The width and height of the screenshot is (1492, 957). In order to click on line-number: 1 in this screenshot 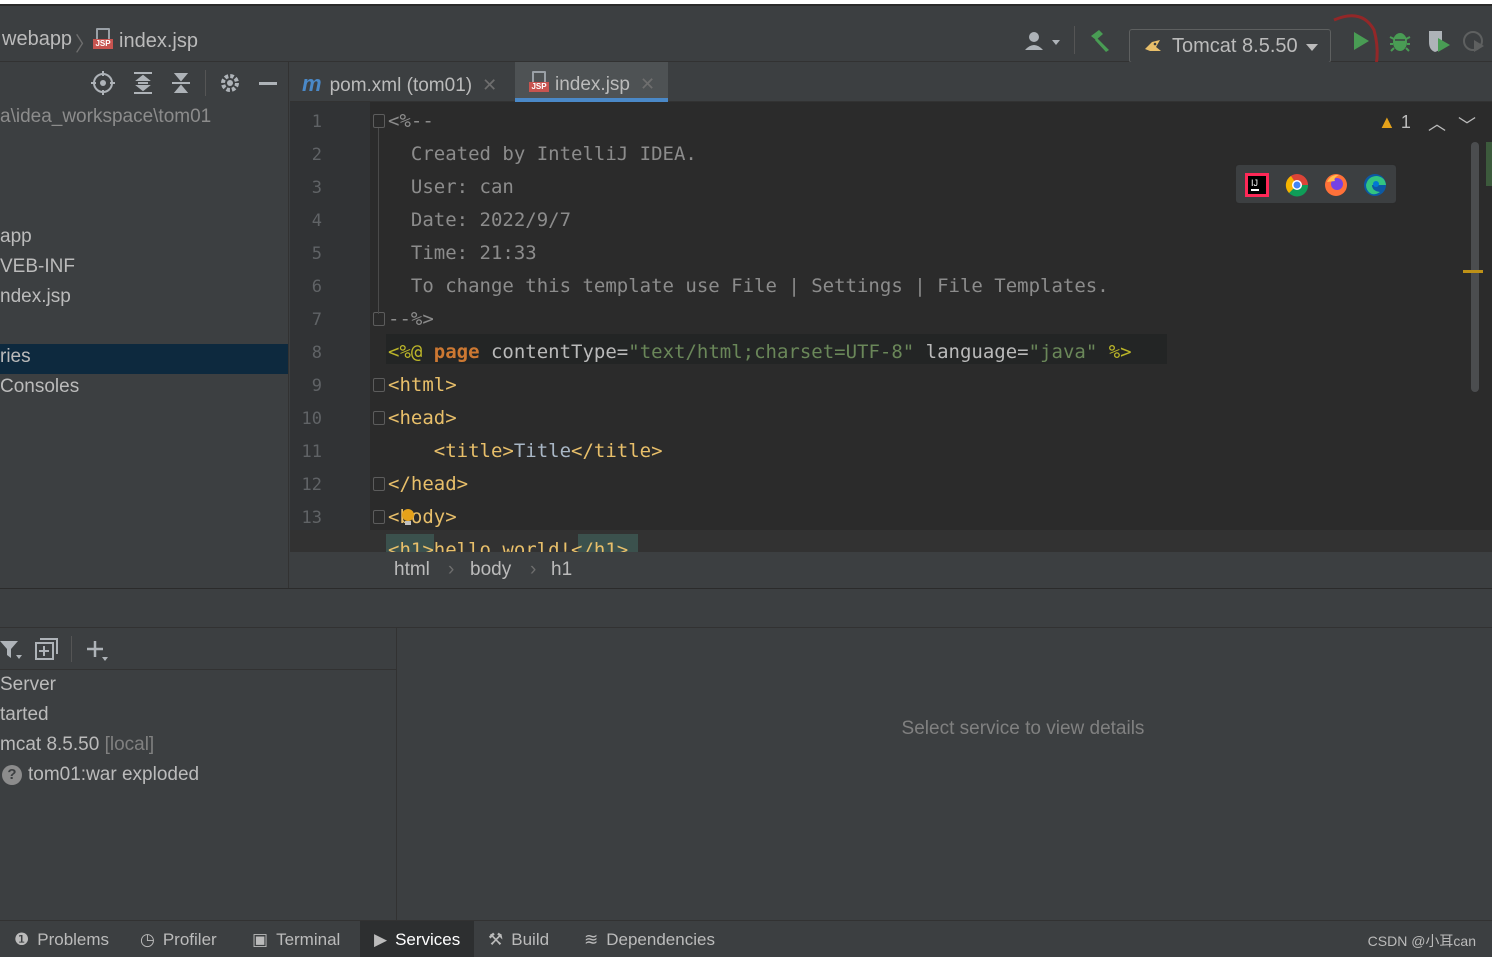, I will do `click(316, 122)`.